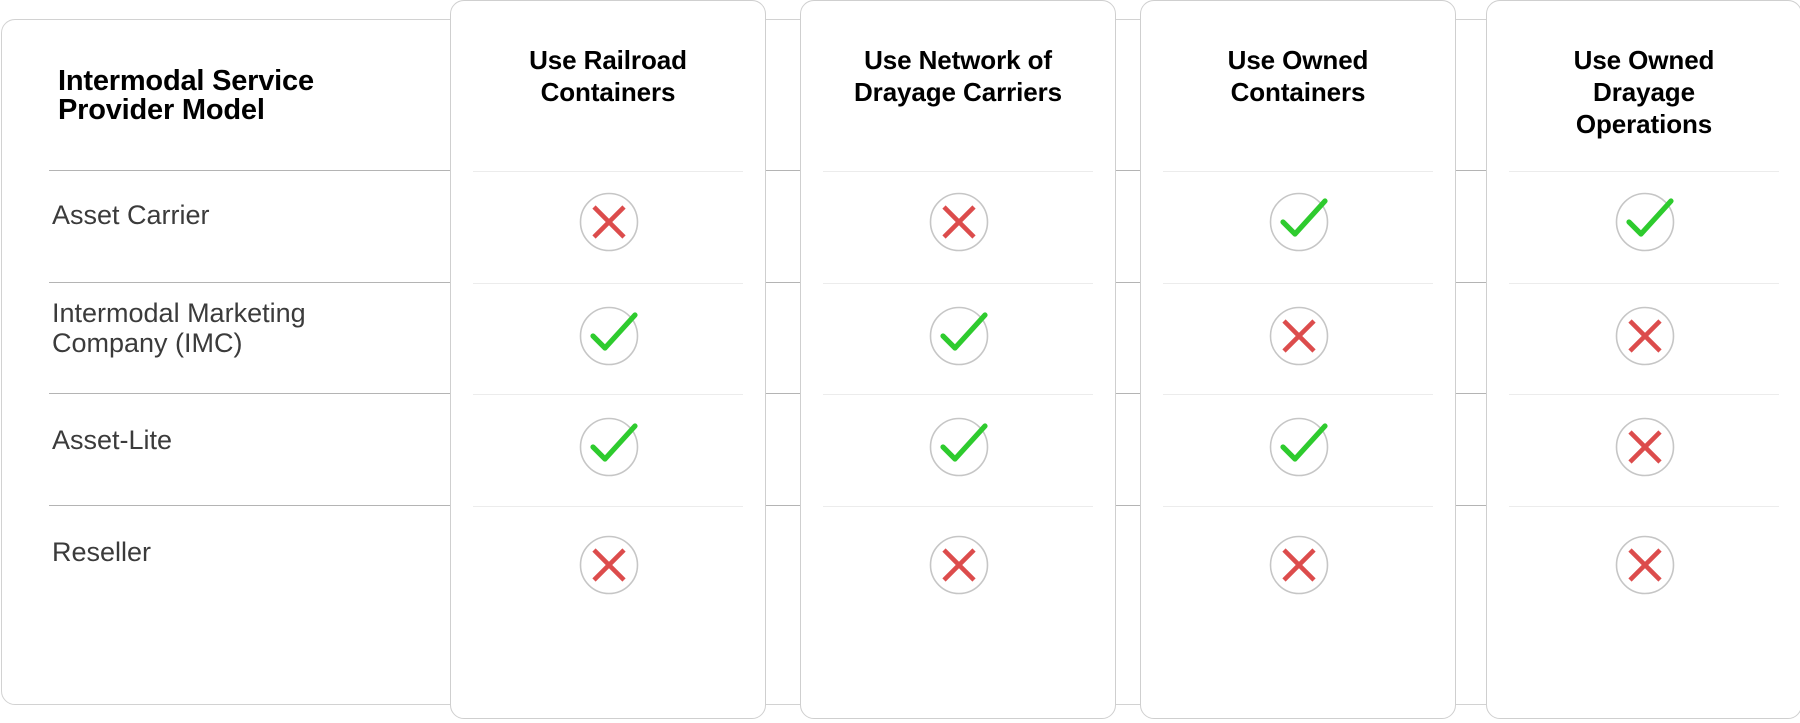 This screenshot has width=1800, height=723. What do you see at coordinates (131, 215) in the screenshot?
I see `row-label-asset-carrier: Asset Carrier` at bounding box center [131, 215].